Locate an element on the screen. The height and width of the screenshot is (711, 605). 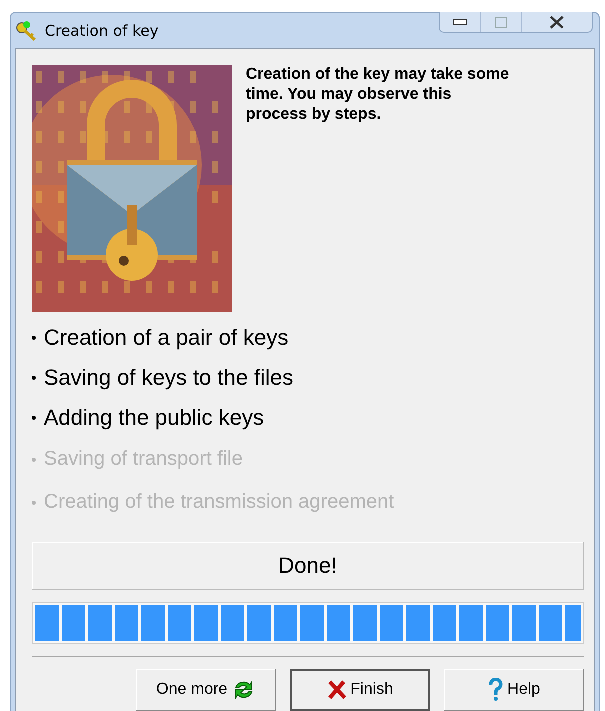
help-icon is located at coordinates (496, 690).